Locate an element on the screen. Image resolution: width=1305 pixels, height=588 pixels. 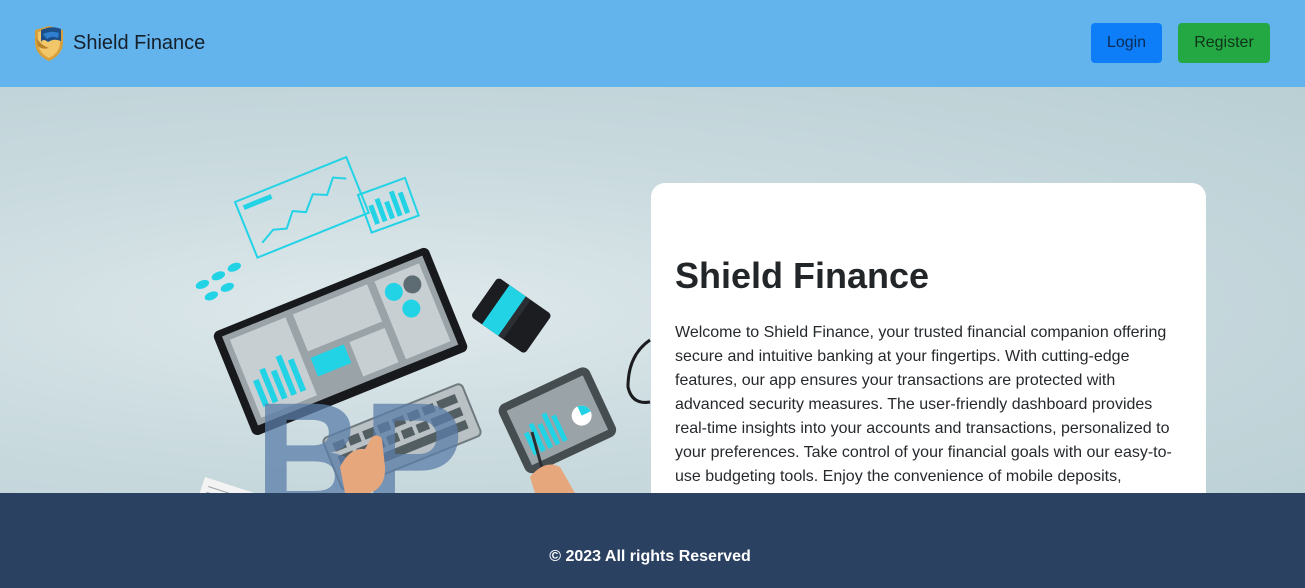
page-title: Shield Finance is located at coordinates (802, 275).